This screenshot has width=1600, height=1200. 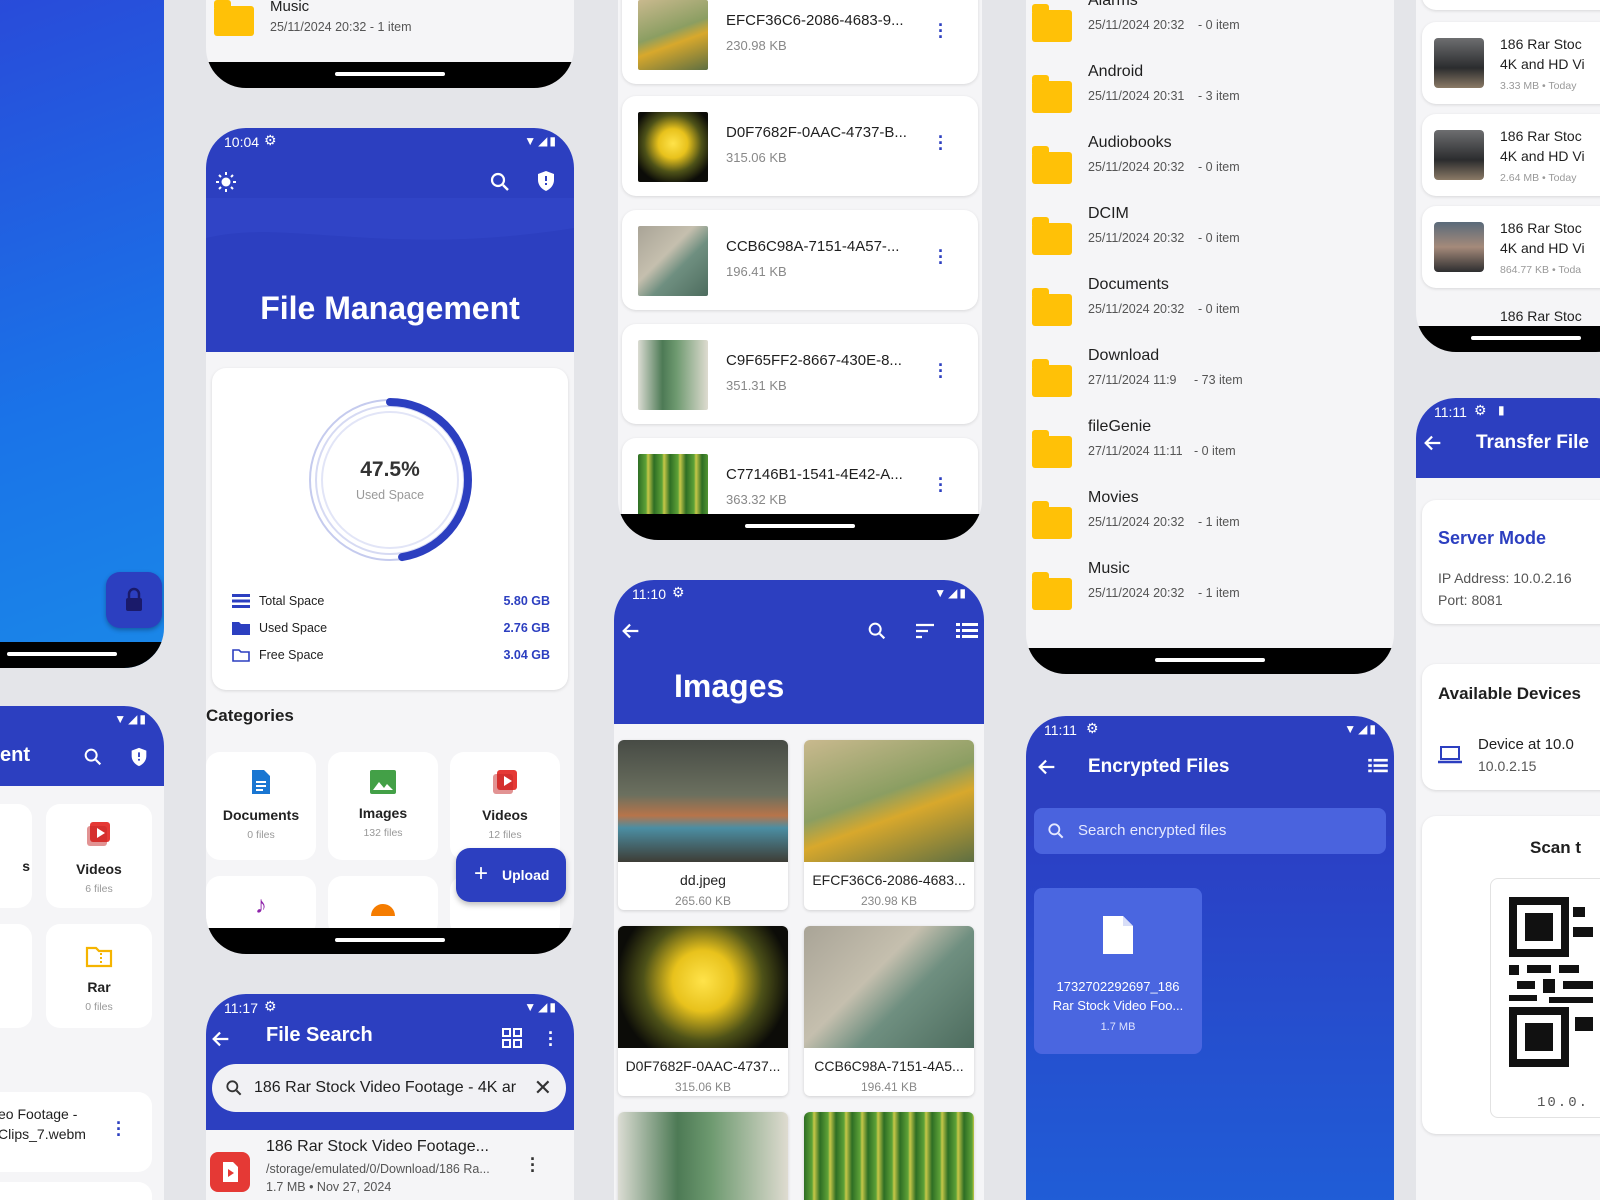 What do you see at coordinates (383, 806) in the screenshot?
I see `category-images: Images 132 files` at bounding box center [383, 806].